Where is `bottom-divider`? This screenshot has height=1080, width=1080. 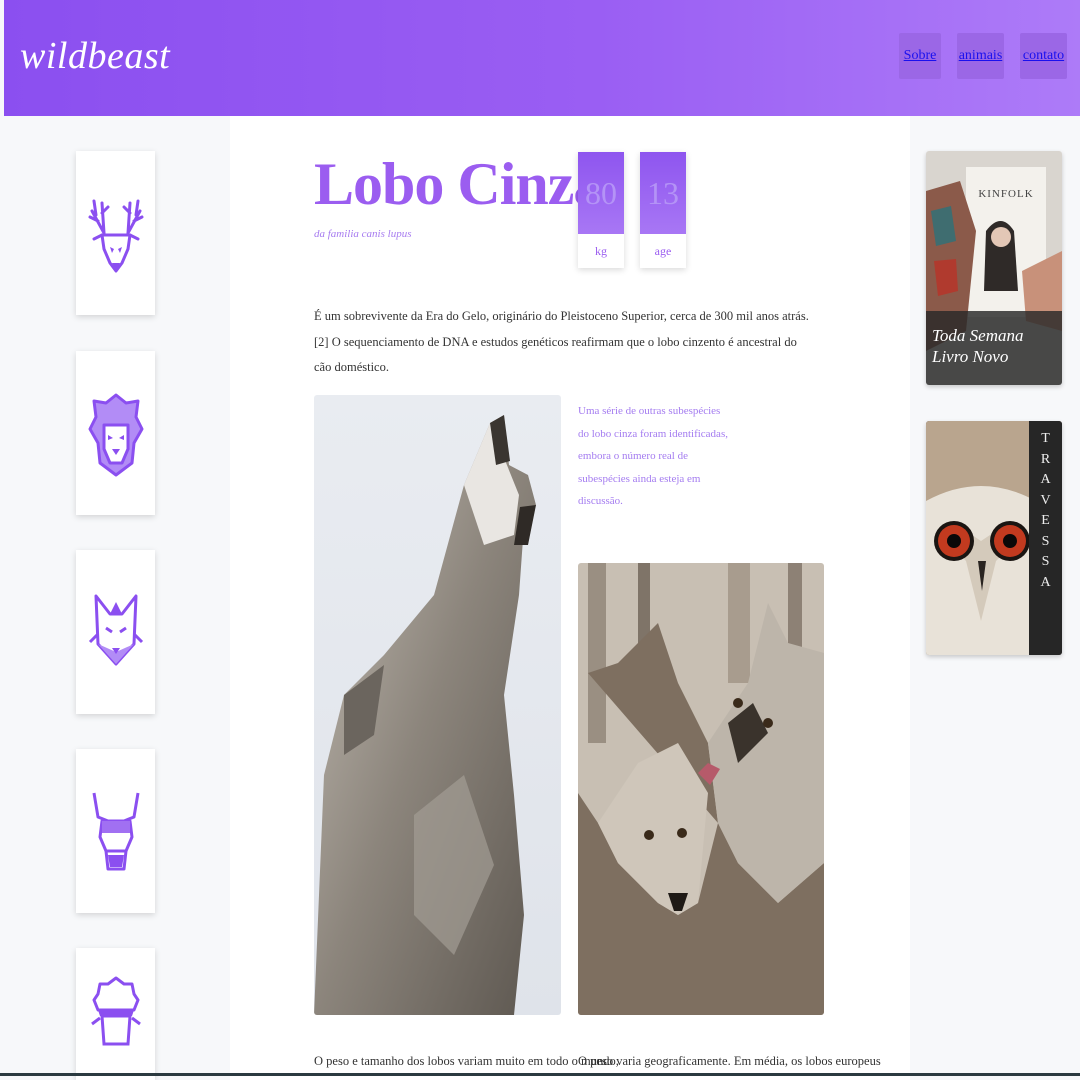 bottom-divider is located at coordinates (540, 1074).